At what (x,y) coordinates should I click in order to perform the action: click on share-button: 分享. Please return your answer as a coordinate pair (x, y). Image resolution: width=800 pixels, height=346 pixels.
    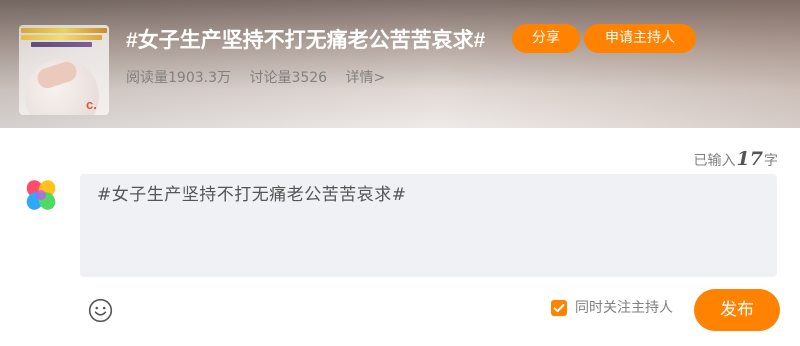
    Looking at the image, I should click on (546, 38).